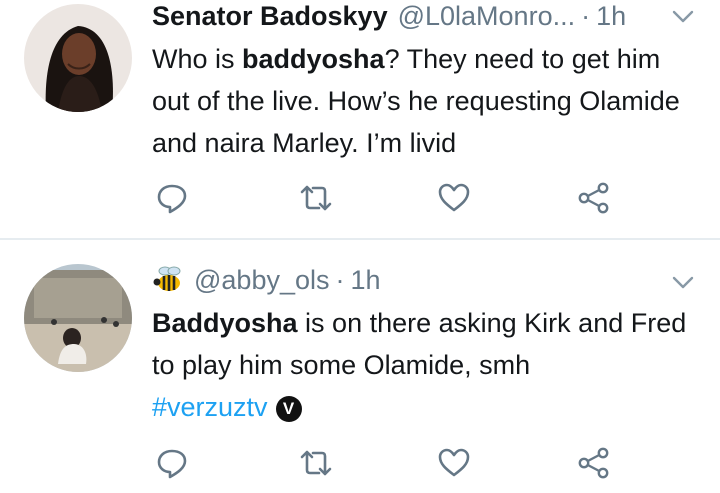 The image size is (720, 493). Describe the element at coordinates (270, 16) in the screenshot. I see `display-name: Senator Badoskyy` at that location.